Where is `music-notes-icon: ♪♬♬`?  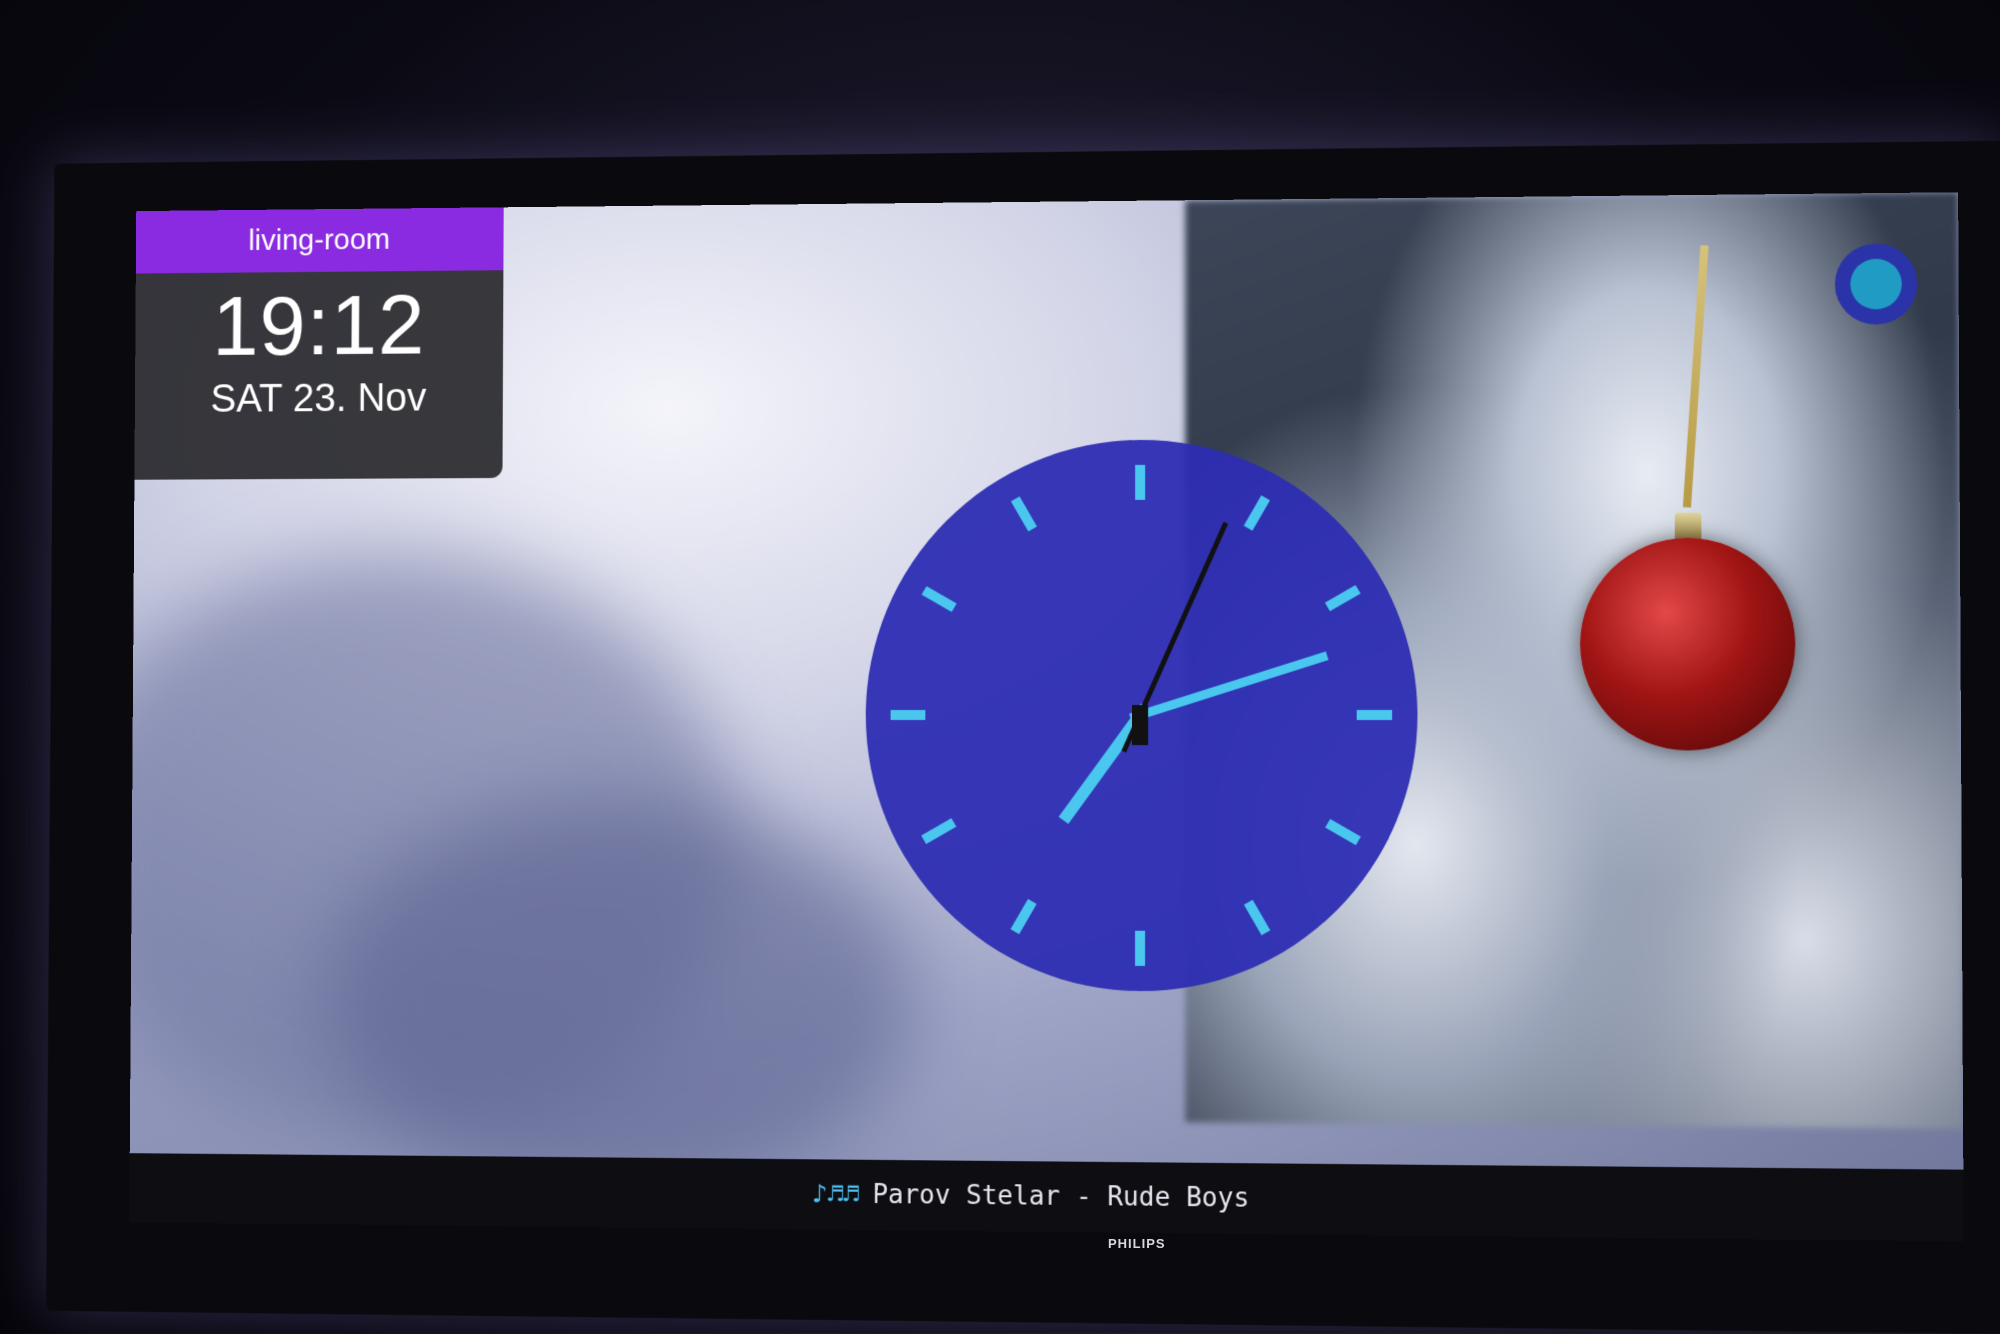
music-notes-icon: ♪♬♬ is located at coordinates (835, 1194).